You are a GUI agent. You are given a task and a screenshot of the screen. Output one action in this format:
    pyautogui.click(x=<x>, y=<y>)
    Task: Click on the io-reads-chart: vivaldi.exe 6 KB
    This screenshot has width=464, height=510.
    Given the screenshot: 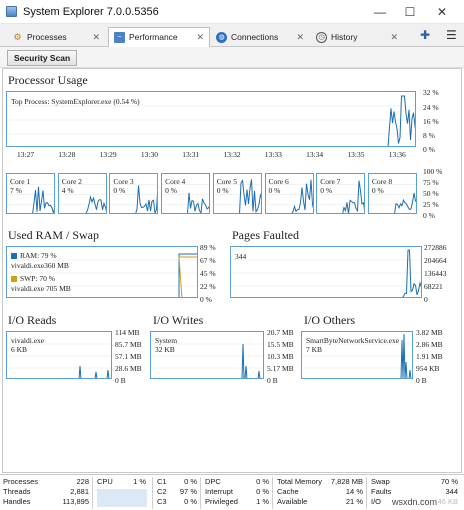 What is the action you would take?
    pyautogui.click(x=59, y=355)
    